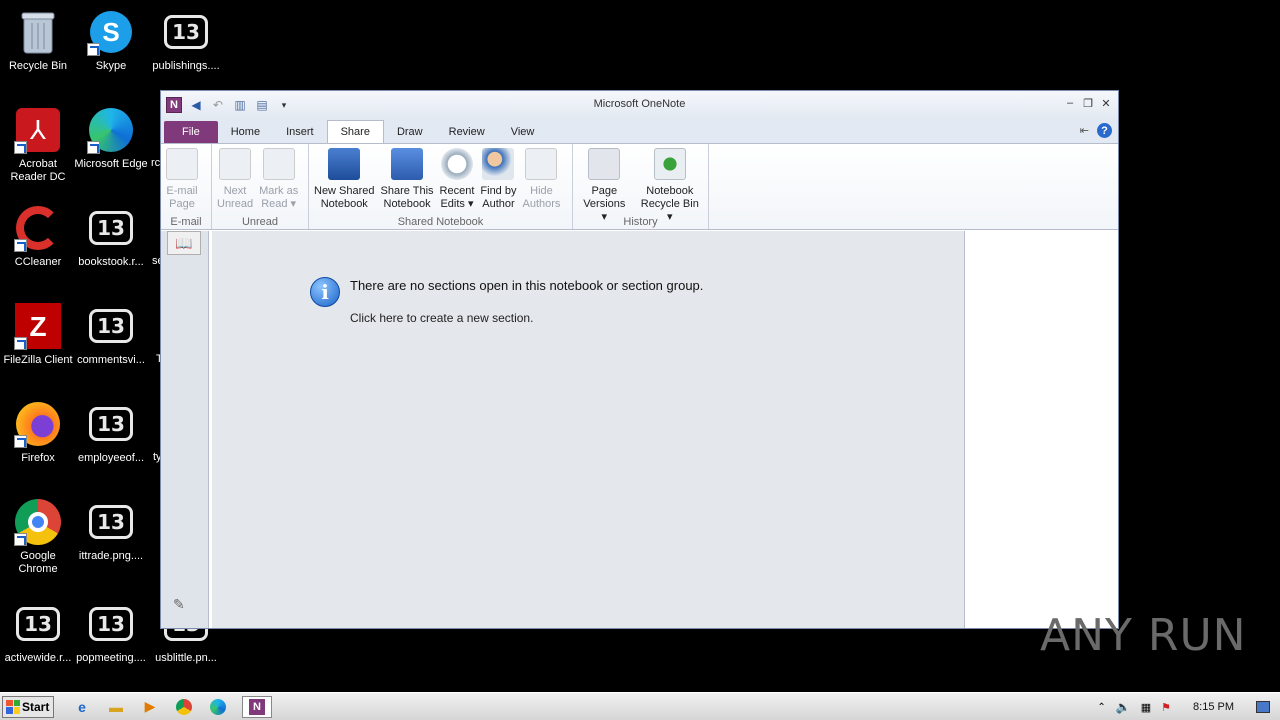 The image size is (1280, 720). What do you see at coordinates (1263, 707) in the screenshot?
I see `show-desktop-icon` at bounding box center [1263, 707].